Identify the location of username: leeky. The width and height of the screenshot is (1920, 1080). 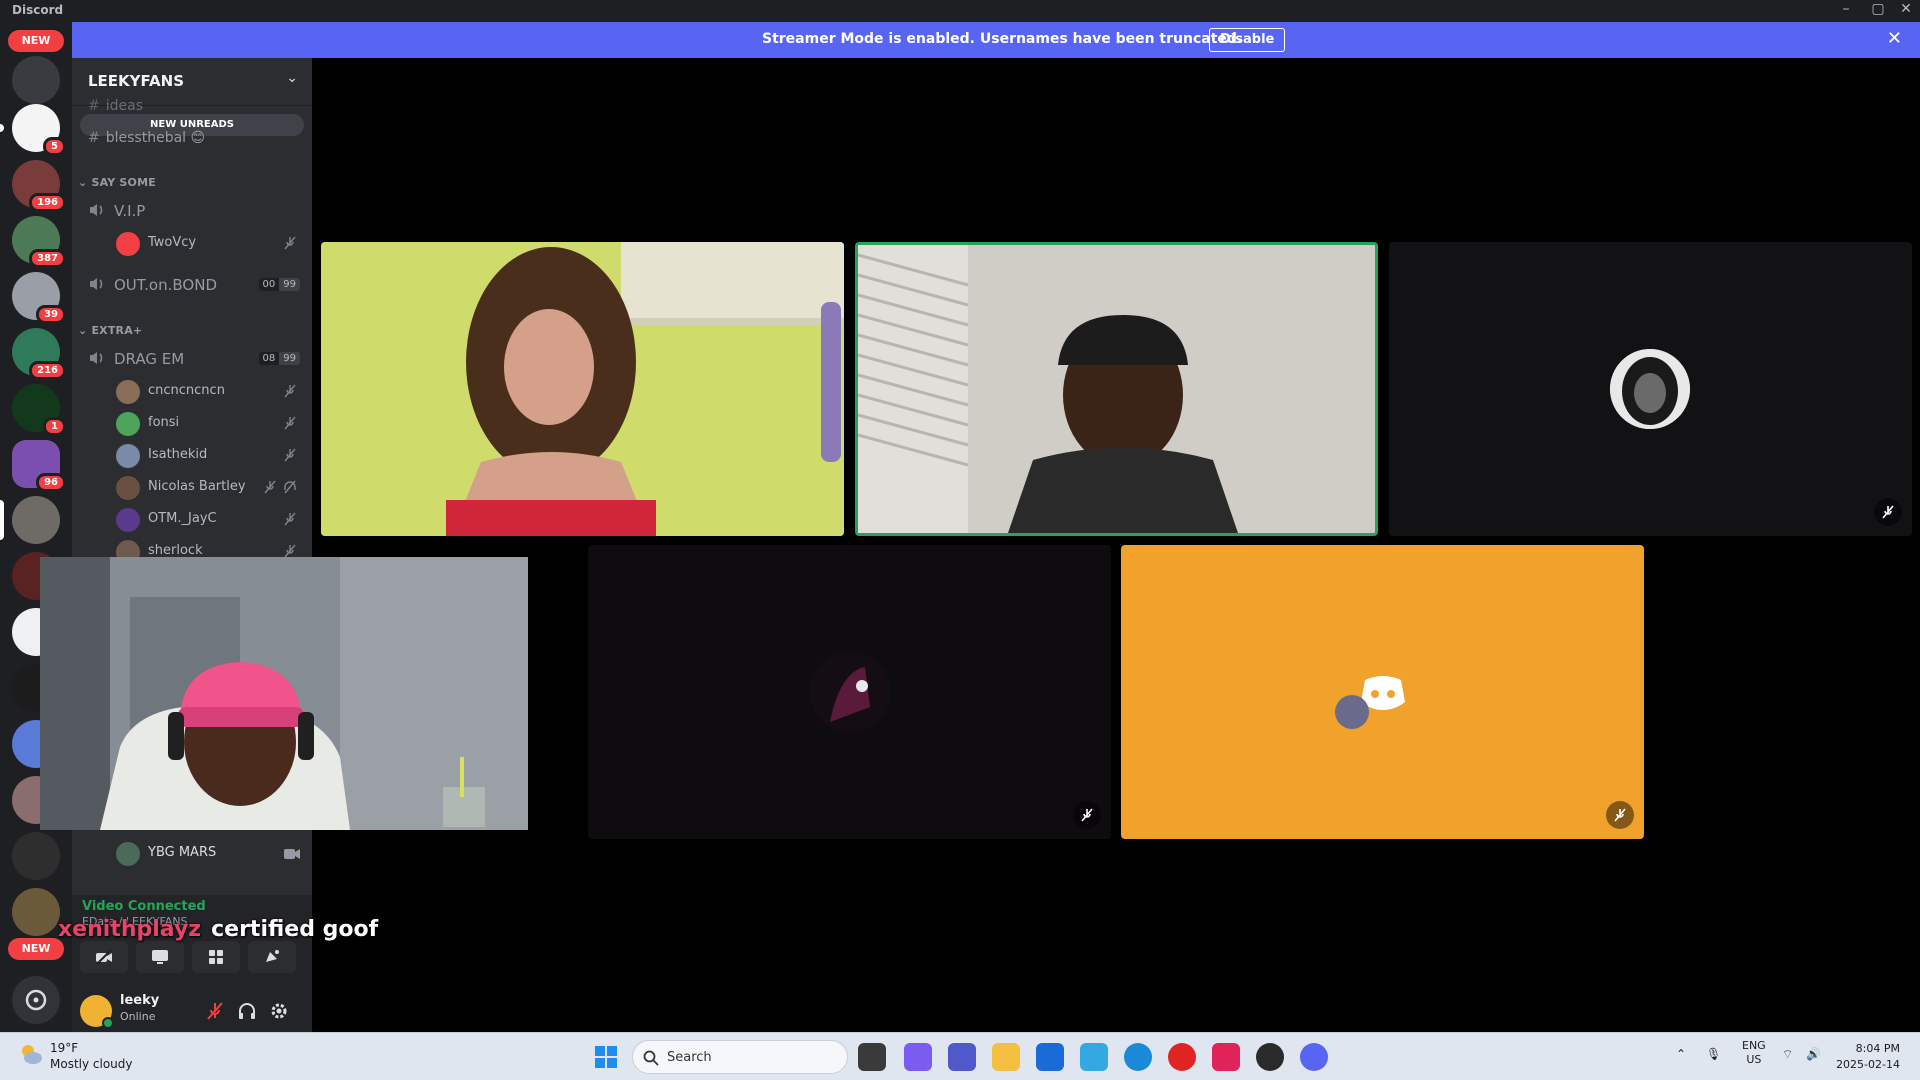
(139, 1000).